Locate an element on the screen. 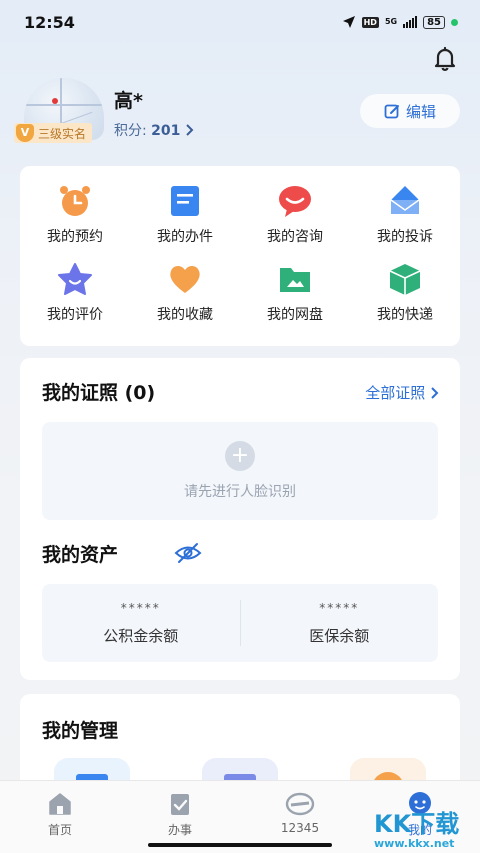 This screenshot has height=853, width=480. tab-label: 首页 is located at coordinates (59, 830).